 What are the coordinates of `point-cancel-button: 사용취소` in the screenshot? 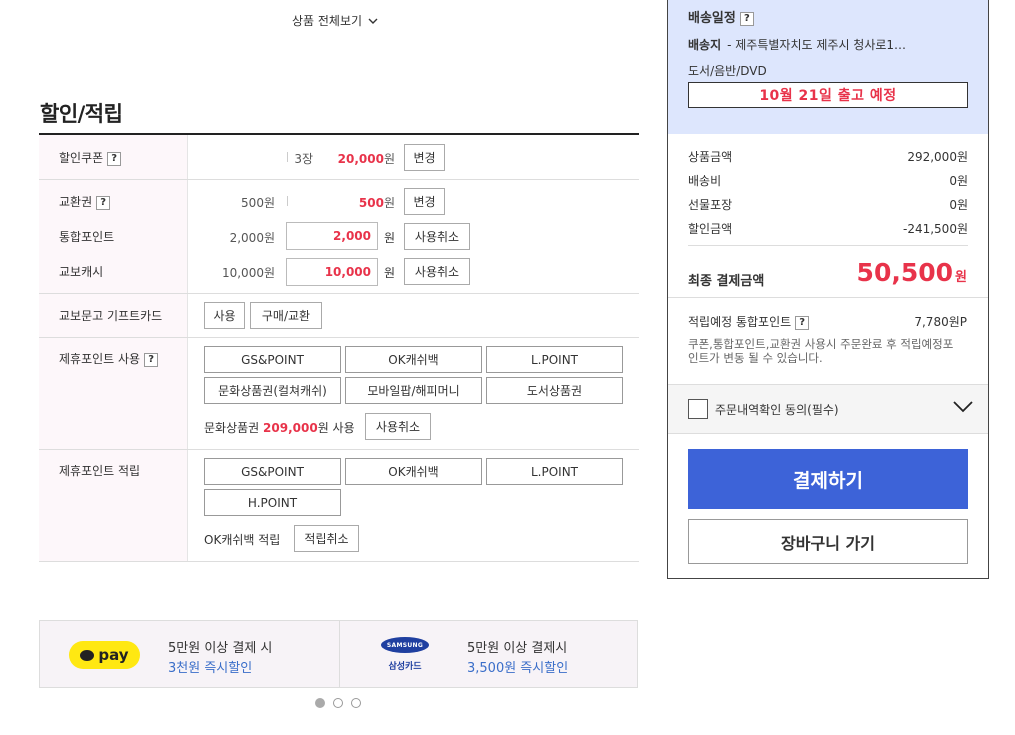 It's located at (437, 236).